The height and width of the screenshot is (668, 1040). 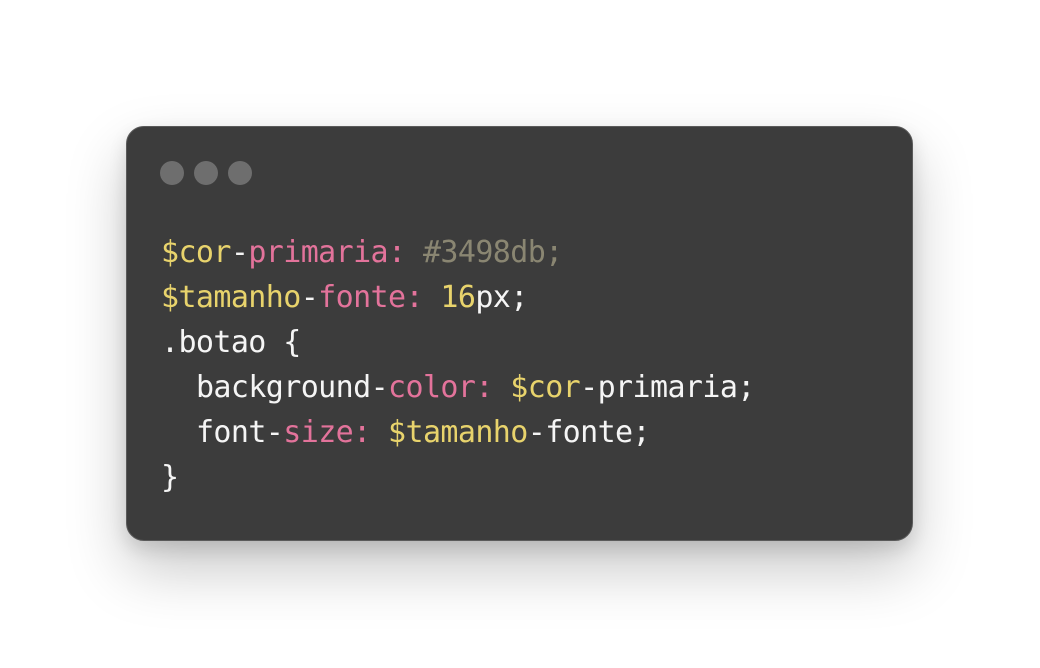 I want to click on token-rest: primaria;, so click(x=676, y=387).